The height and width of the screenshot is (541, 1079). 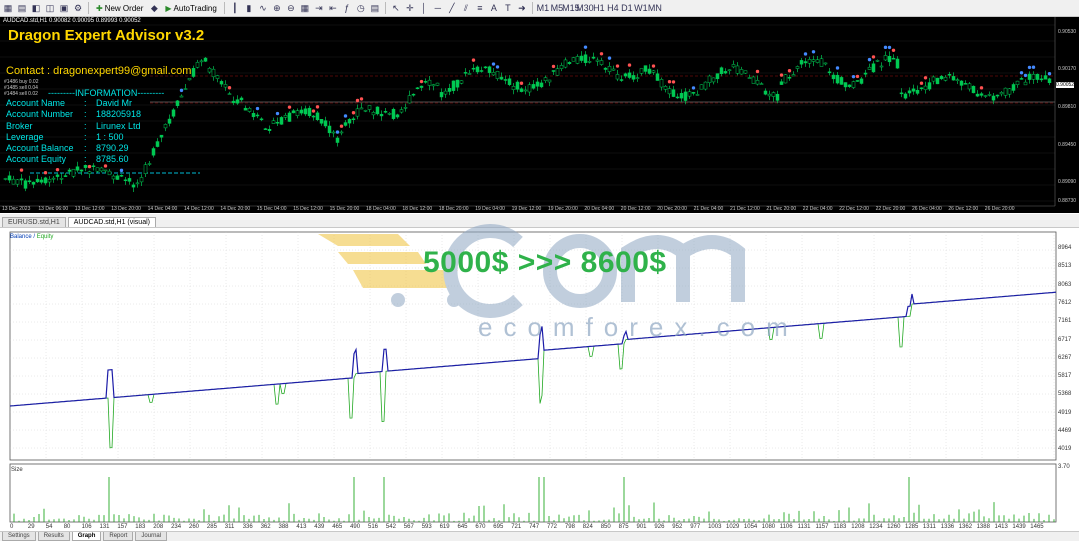 I want to click on candlestick-icon: ▮, so click(x=249, y=8).